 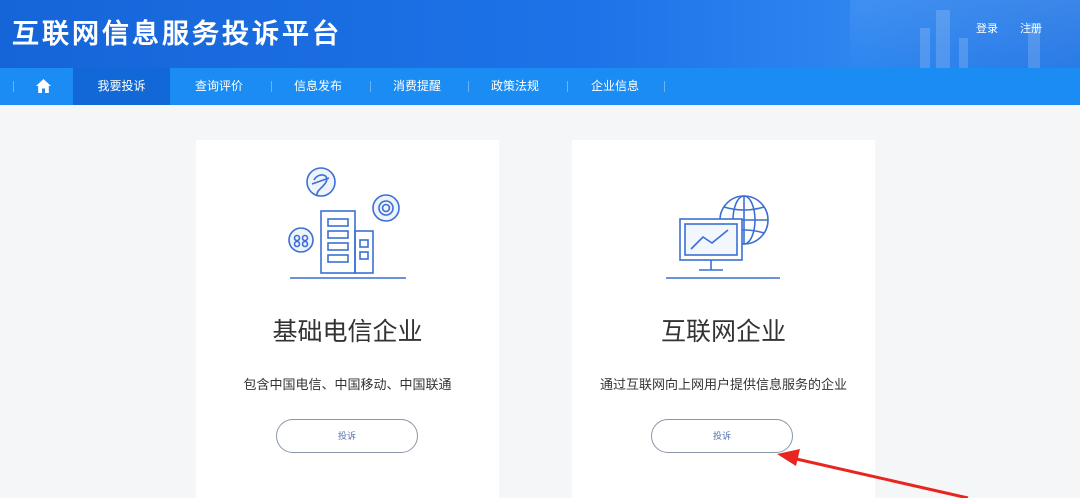 What do you see at coordinates (723, 331) in the screenshot?
I see `card-title: 互联网企业` at bounding box center [723, 331].